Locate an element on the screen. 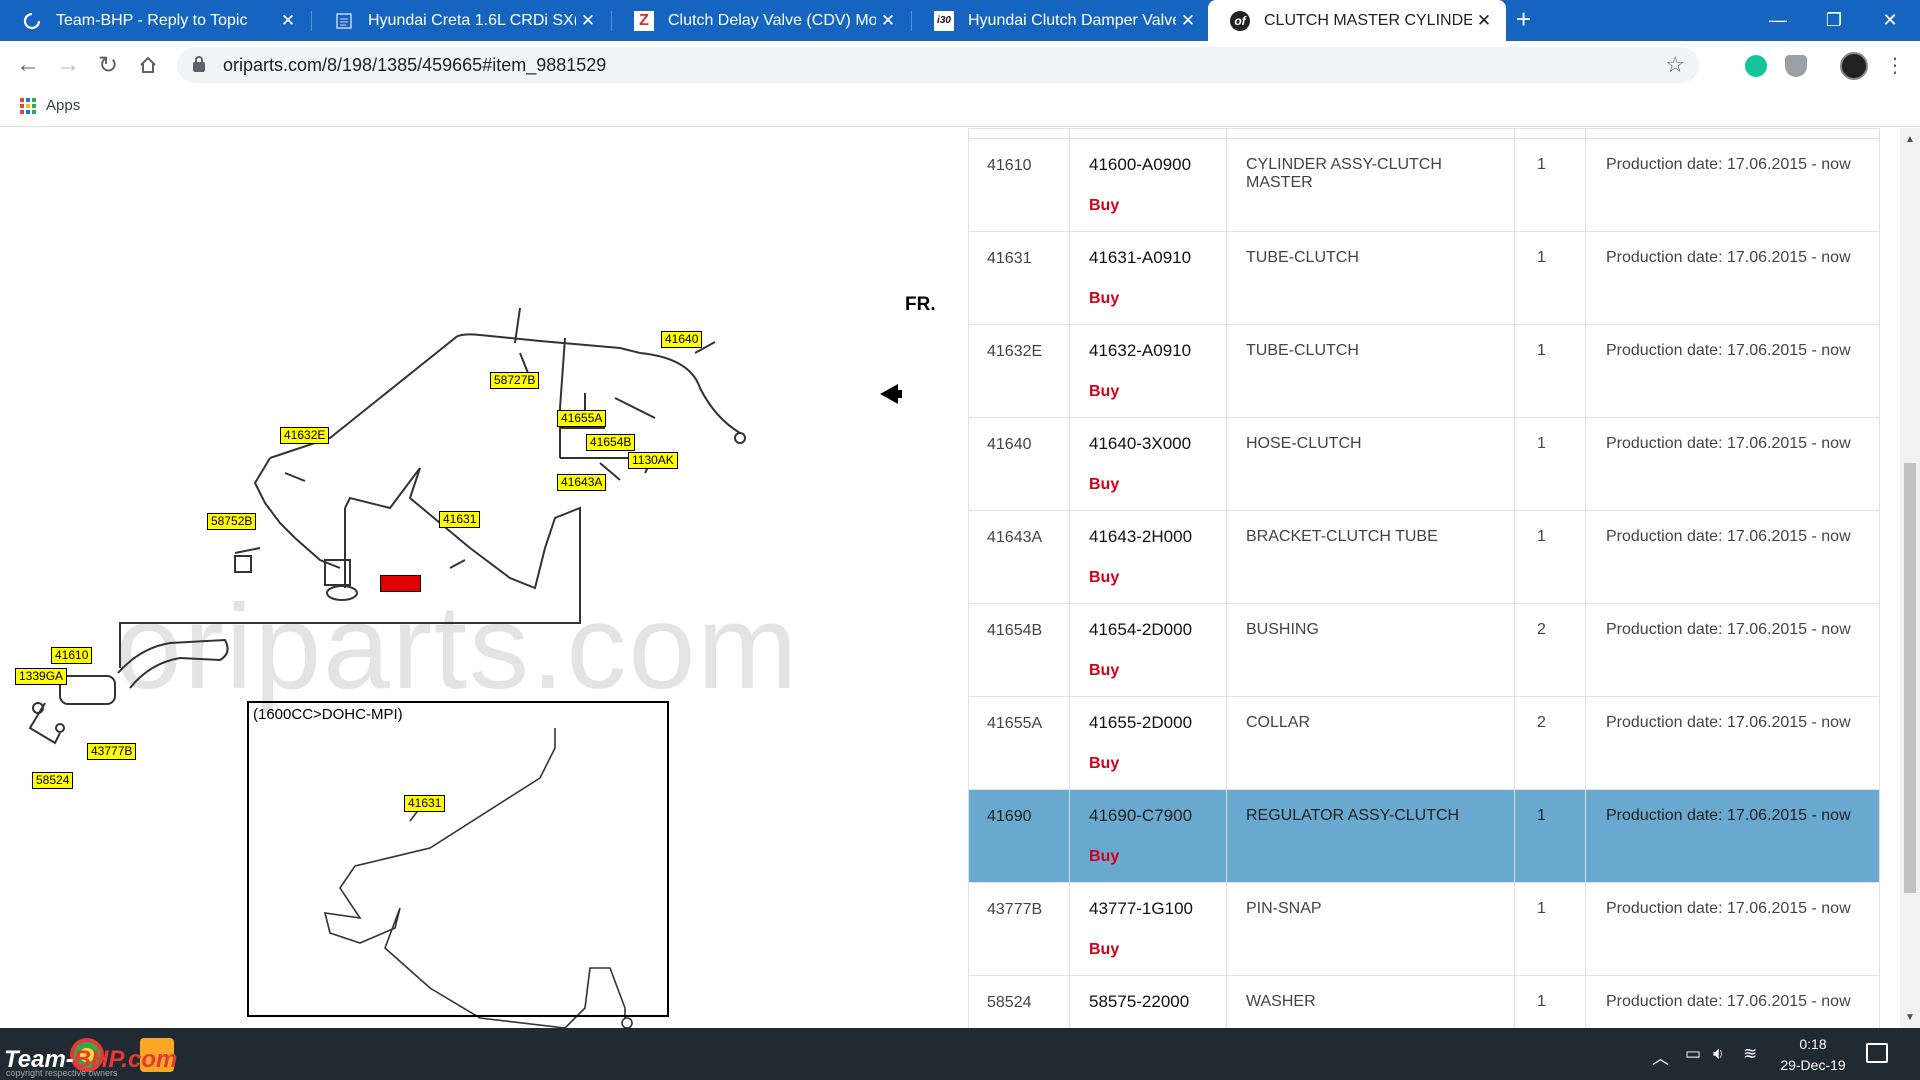  tab-hyundai-creta: Hyundai Creta 1.6L CRDi SX(O) - ✕ is located at coordinates (461, 20).